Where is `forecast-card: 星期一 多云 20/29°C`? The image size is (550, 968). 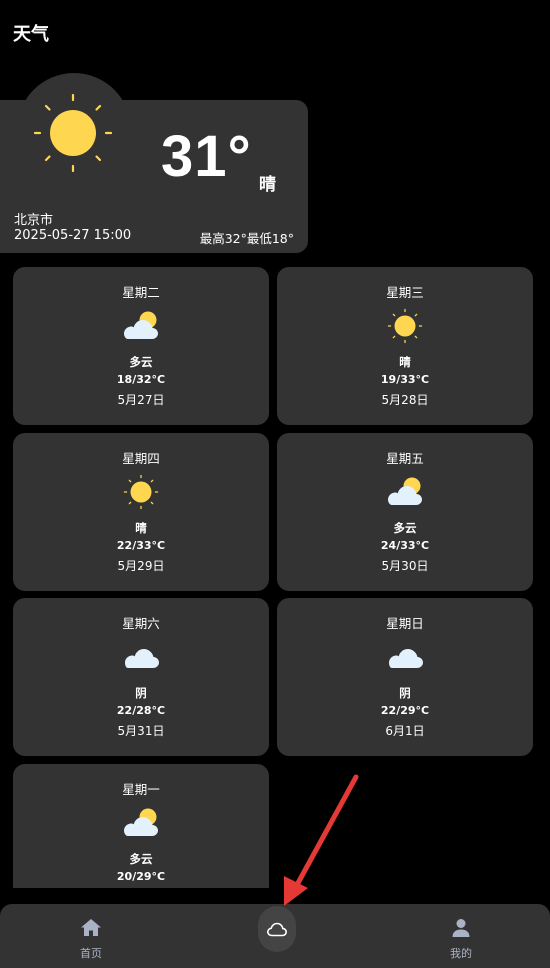 forecast-card: 星期一 多云 20/29°C is located at coordinates (141, 826).